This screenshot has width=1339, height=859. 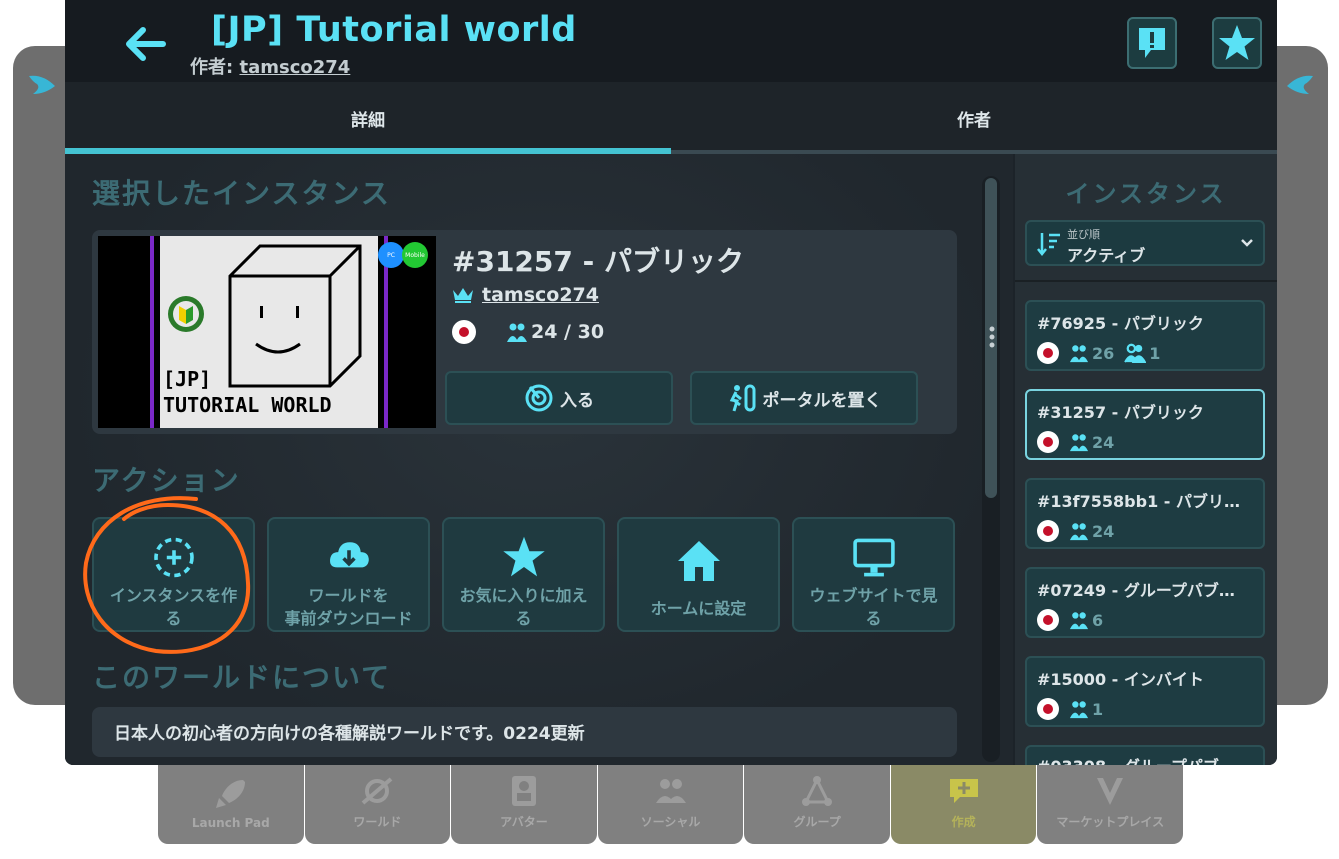 I want to click on crown-icon, so click(x=463, y=295).